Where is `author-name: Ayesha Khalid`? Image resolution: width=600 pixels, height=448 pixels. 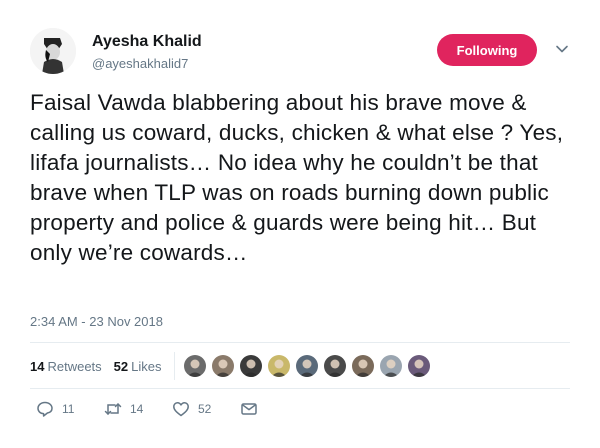
author-name: Ayesha Khalid is located at coordinates (147, 42).